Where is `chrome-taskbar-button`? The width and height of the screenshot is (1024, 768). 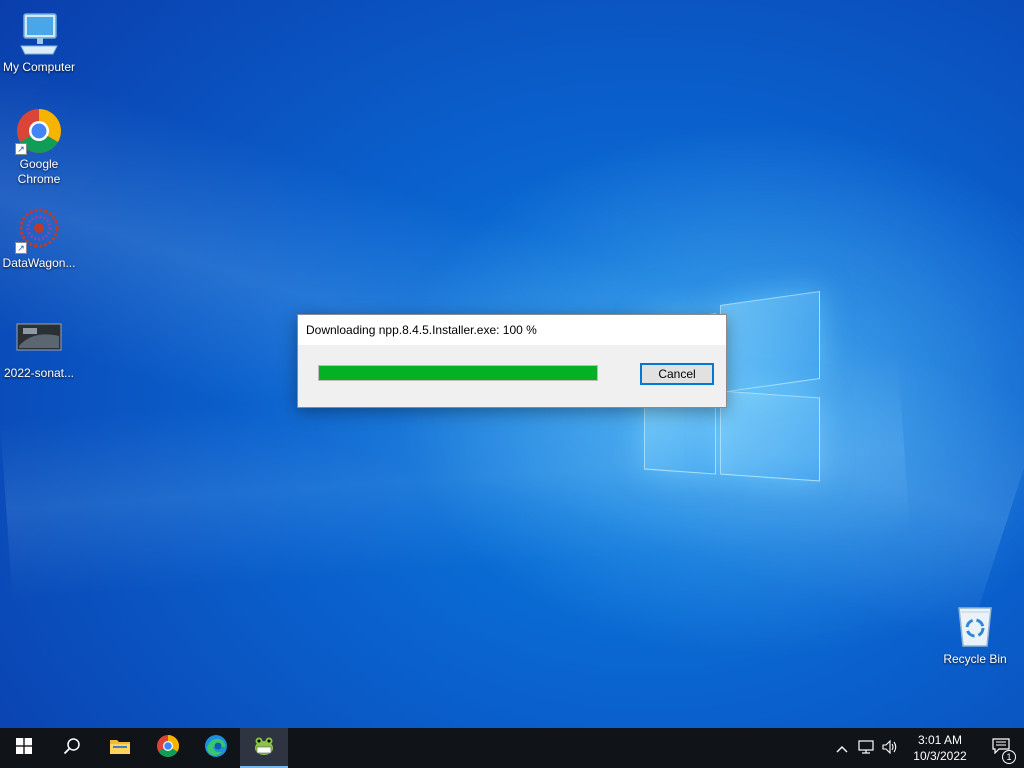 chrome-taskbar-button is located at coordinates (168, 748).